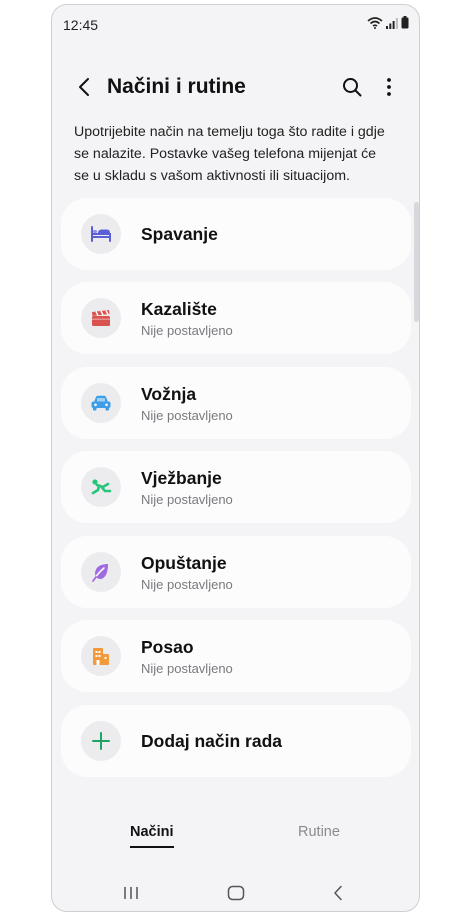  Describe the element at coordinates (152, 832) in the screenshot. I see `tab-label: Načini` at that location.